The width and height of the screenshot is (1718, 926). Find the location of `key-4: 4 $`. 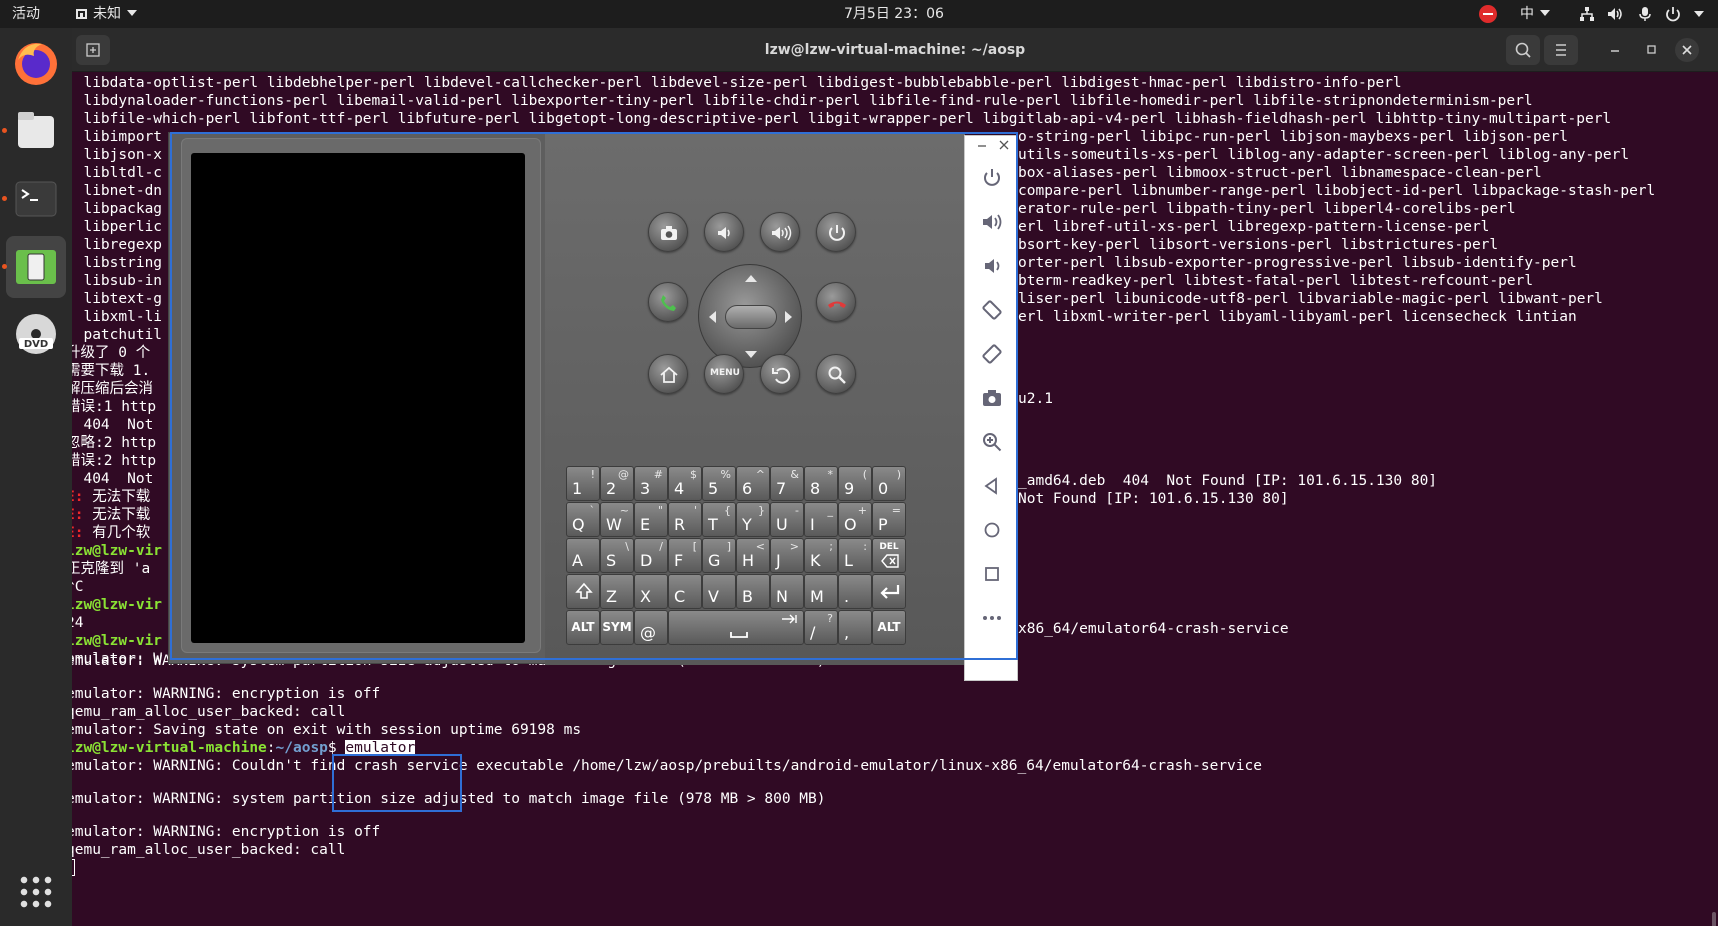

key-4: 4 $ is located at coordinates (685, 483).